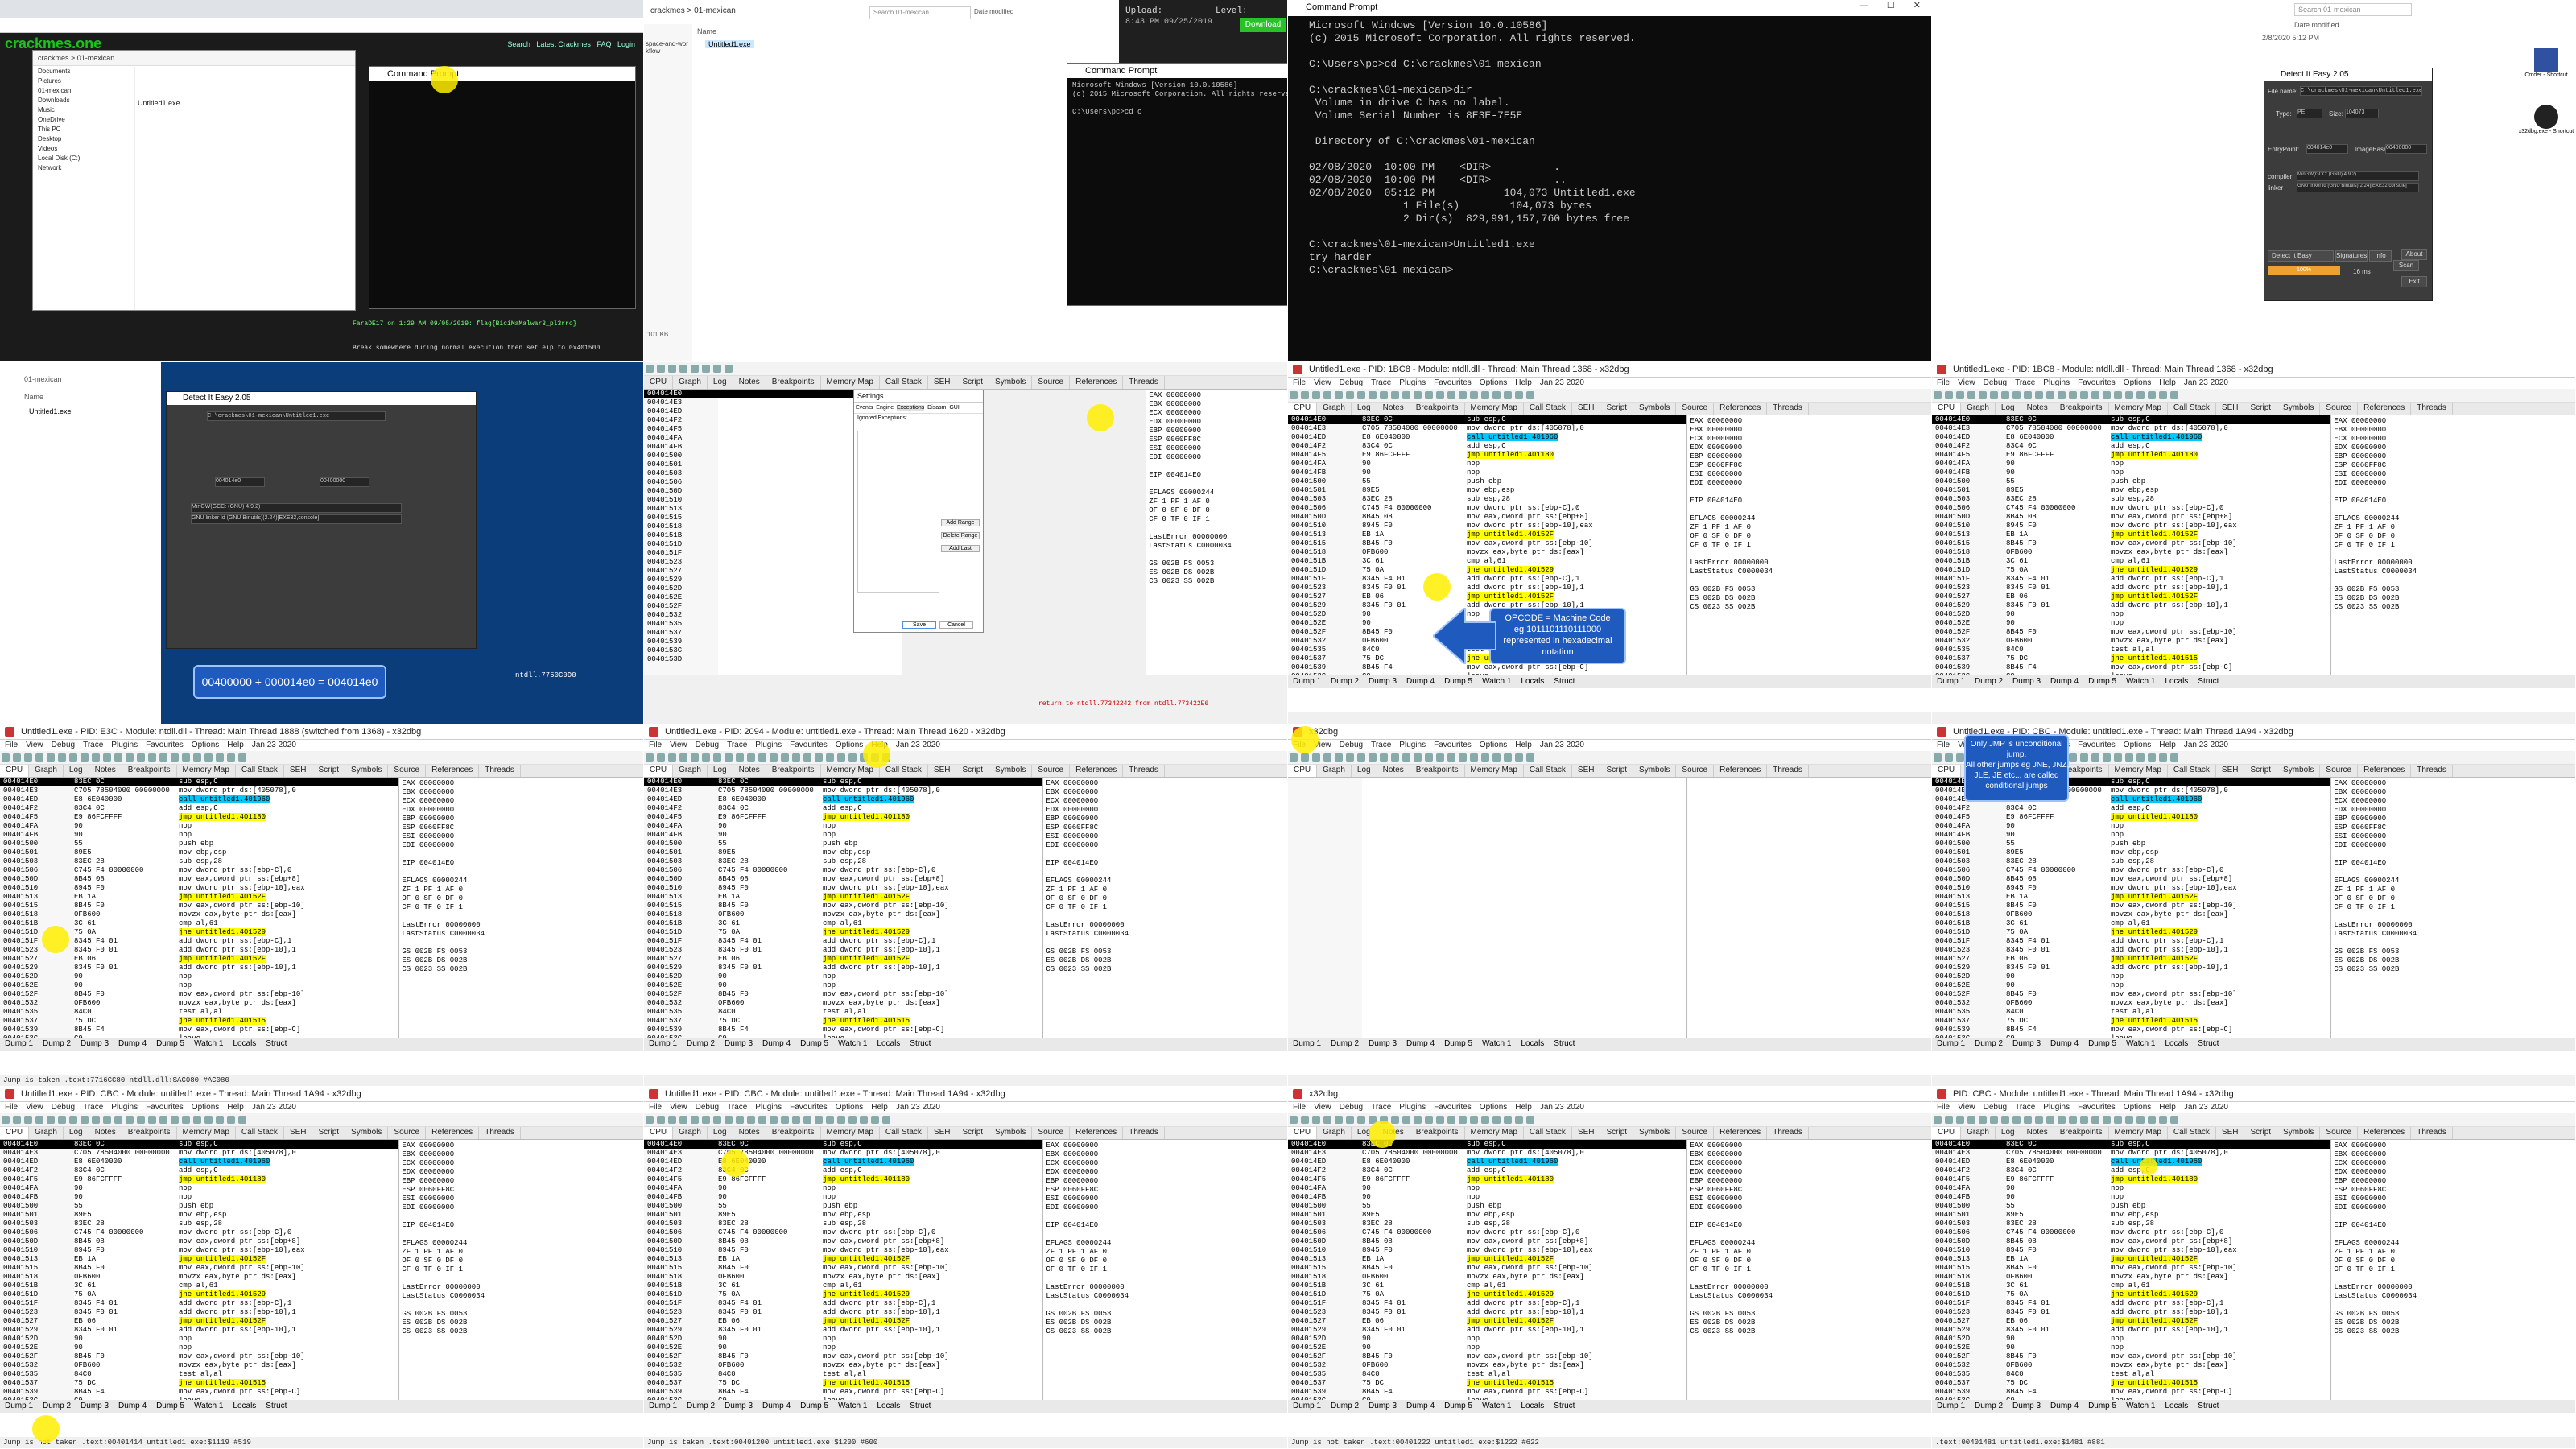 This screenshot has width=2576, height=1449. Describe the element at coordinates (844, 1144) in the screenshot. I see `asm-row: 004014E083EC 0Csub esp,C` at that location.